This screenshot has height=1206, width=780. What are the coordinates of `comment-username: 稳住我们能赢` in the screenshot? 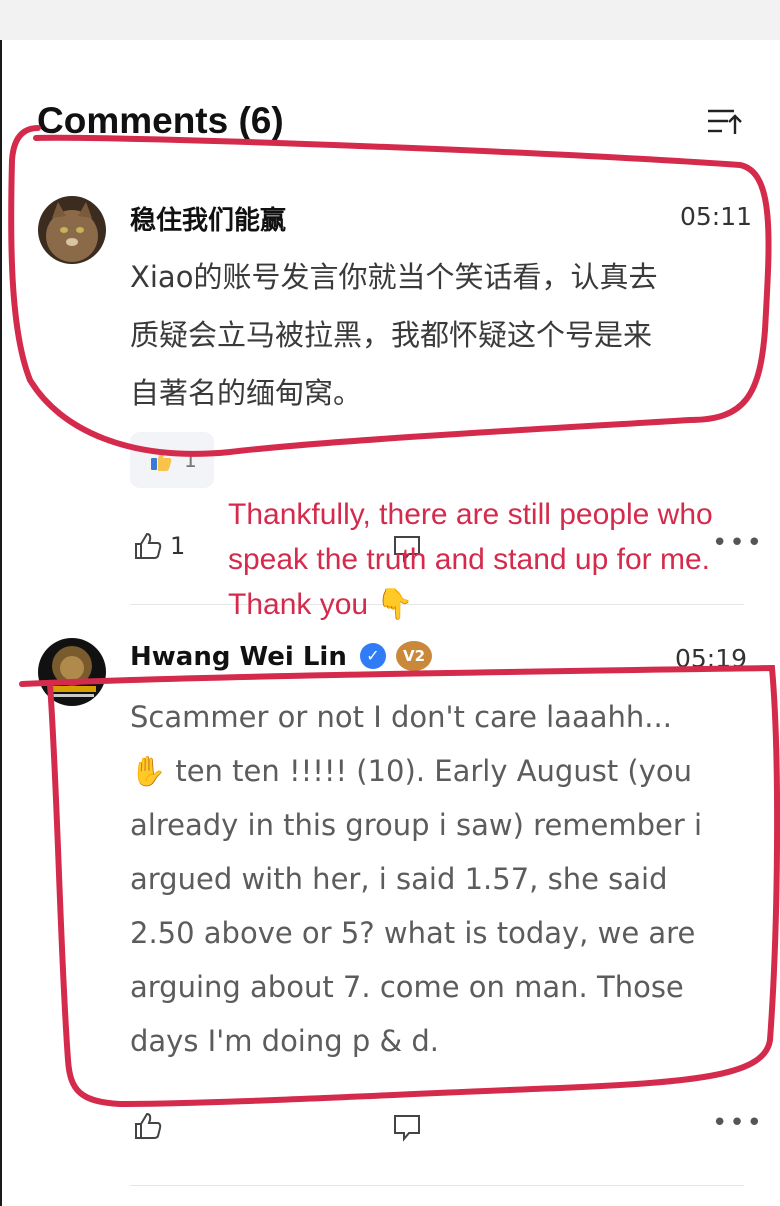 It's located at (208, 218).